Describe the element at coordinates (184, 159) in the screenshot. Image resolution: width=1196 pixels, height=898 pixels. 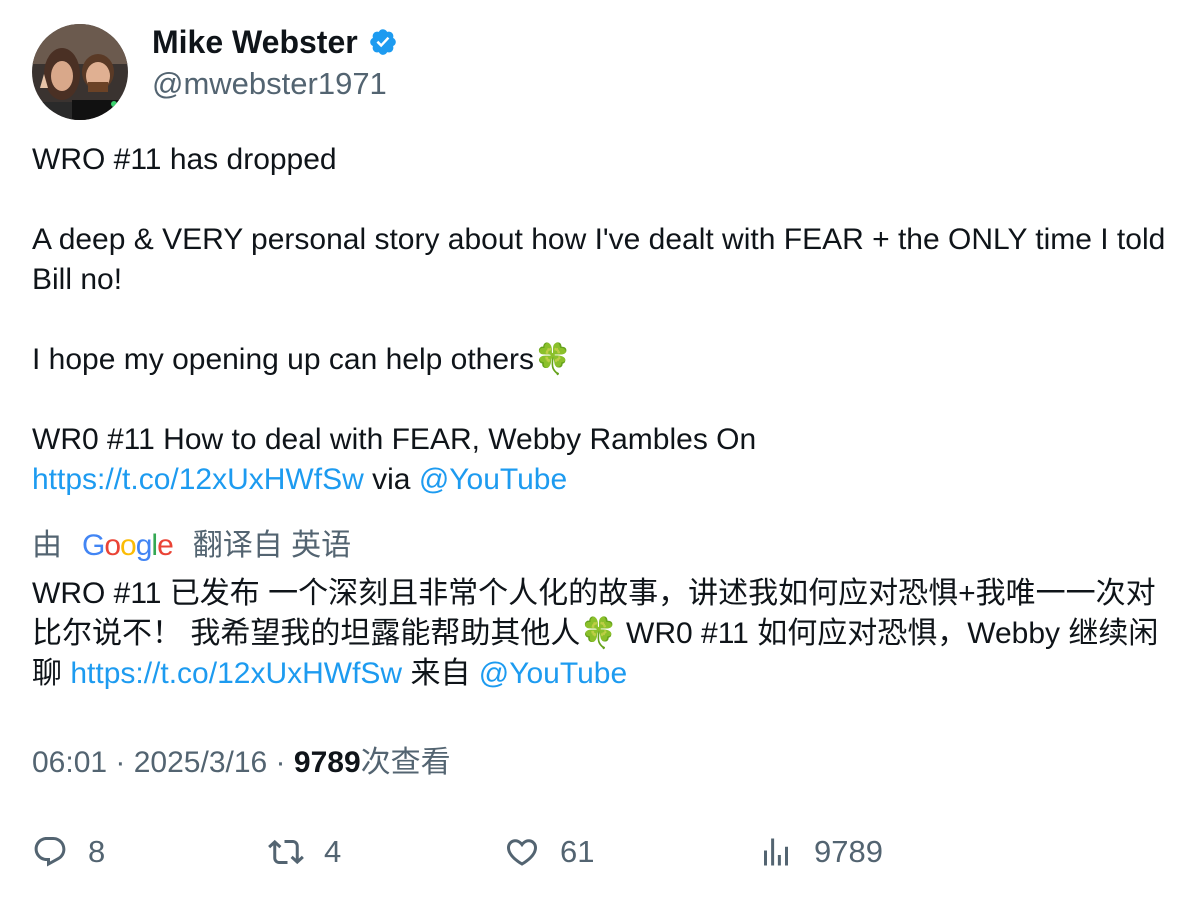
I see `tweet-line-1: WRO #11 has dropped` at that location.